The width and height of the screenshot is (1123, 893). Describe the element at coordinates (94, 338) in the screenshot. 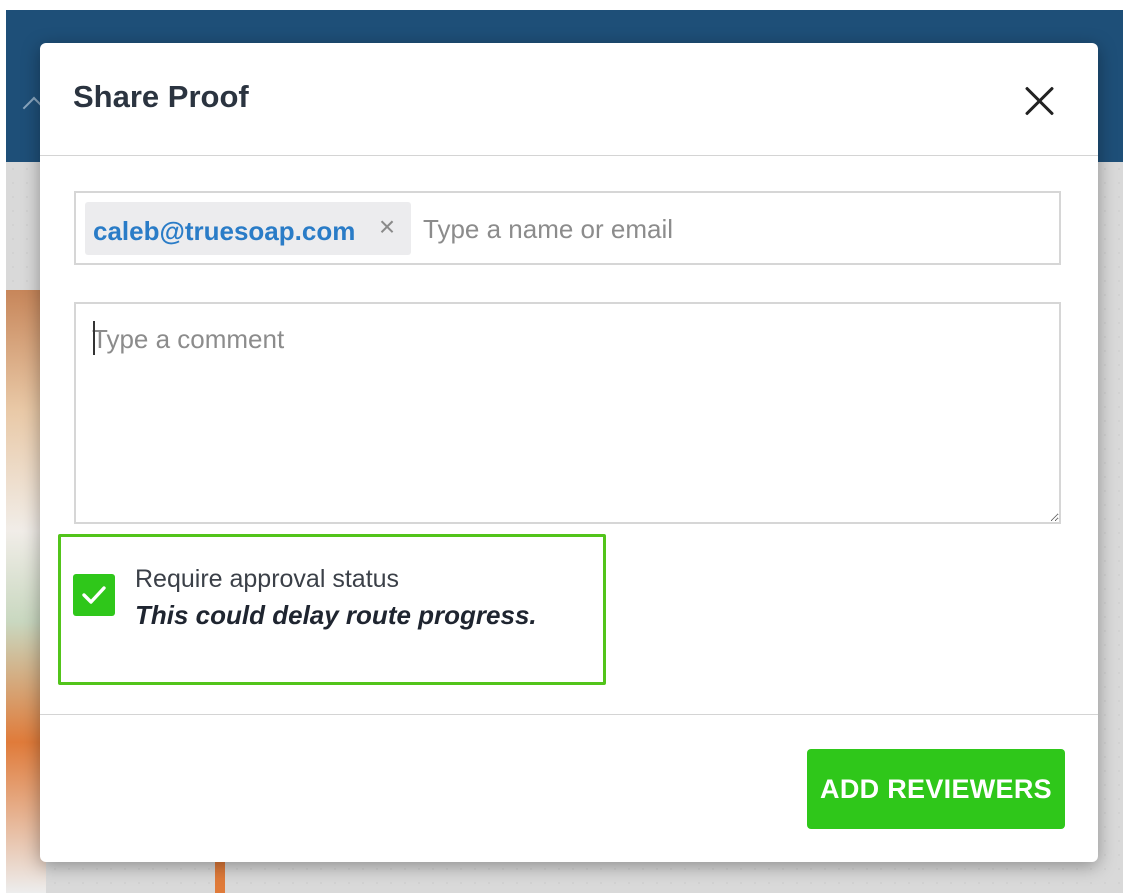

I see `text-caret` at that location.